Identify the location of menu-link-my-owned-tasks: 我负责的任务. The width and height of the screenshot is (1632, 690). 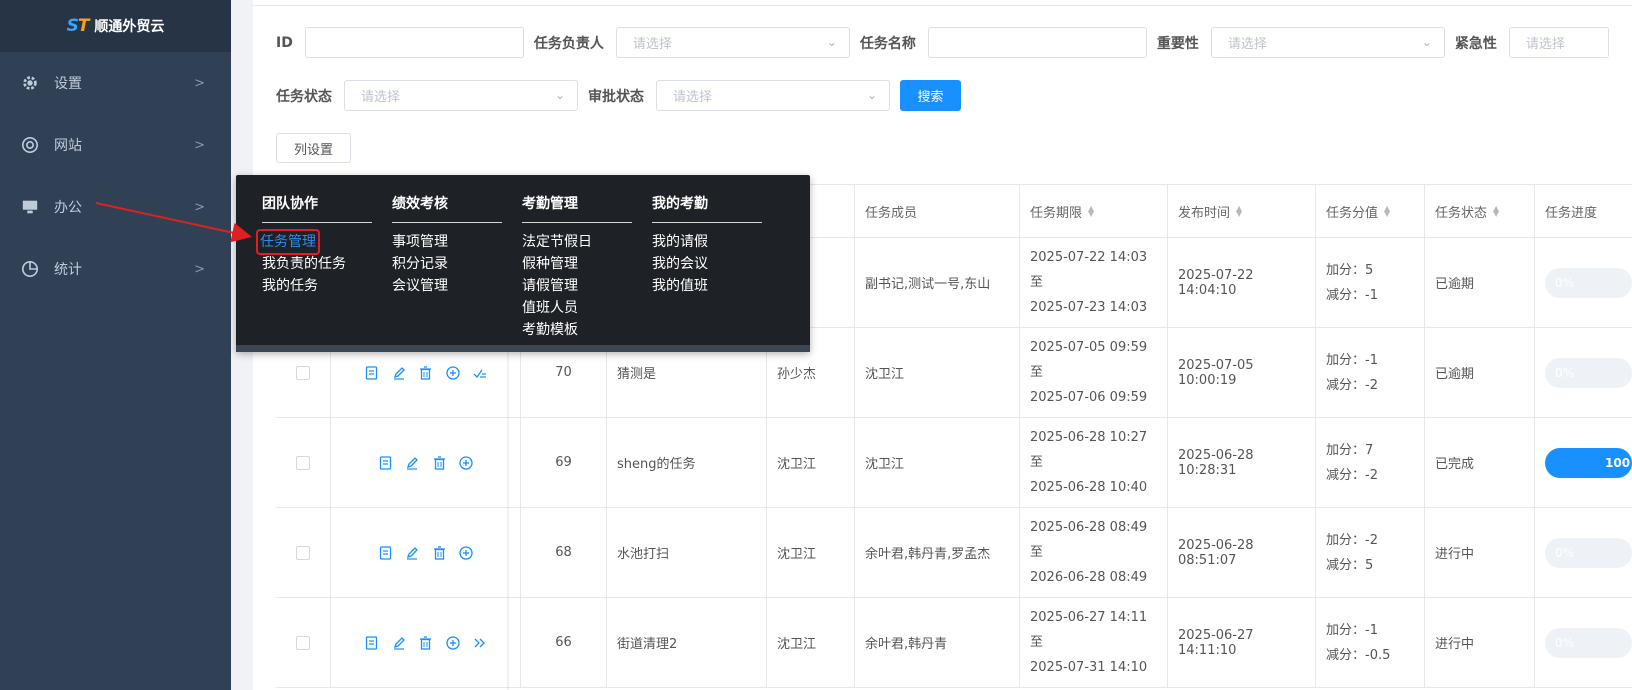
(317, 264).